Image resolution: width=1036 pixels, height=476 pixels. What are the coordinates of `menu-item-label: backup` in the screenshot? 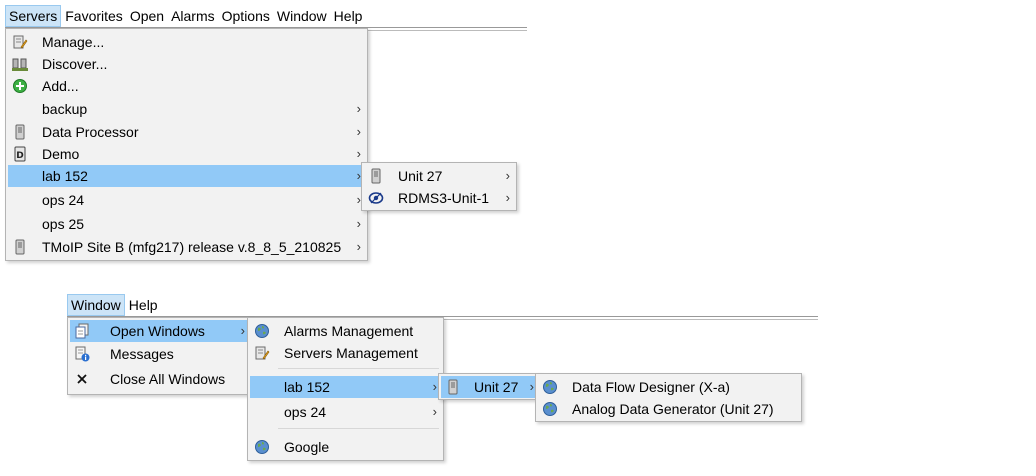 It's located at (65, 109).